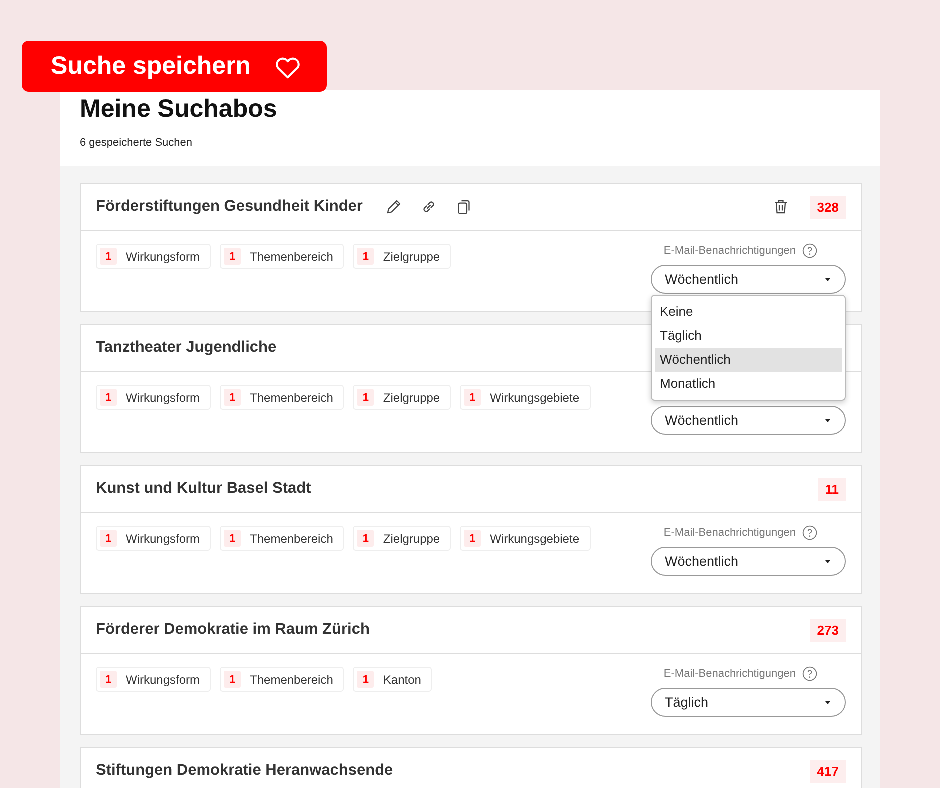  I want to click on dropdown-option: Keine, so click(748, 312).